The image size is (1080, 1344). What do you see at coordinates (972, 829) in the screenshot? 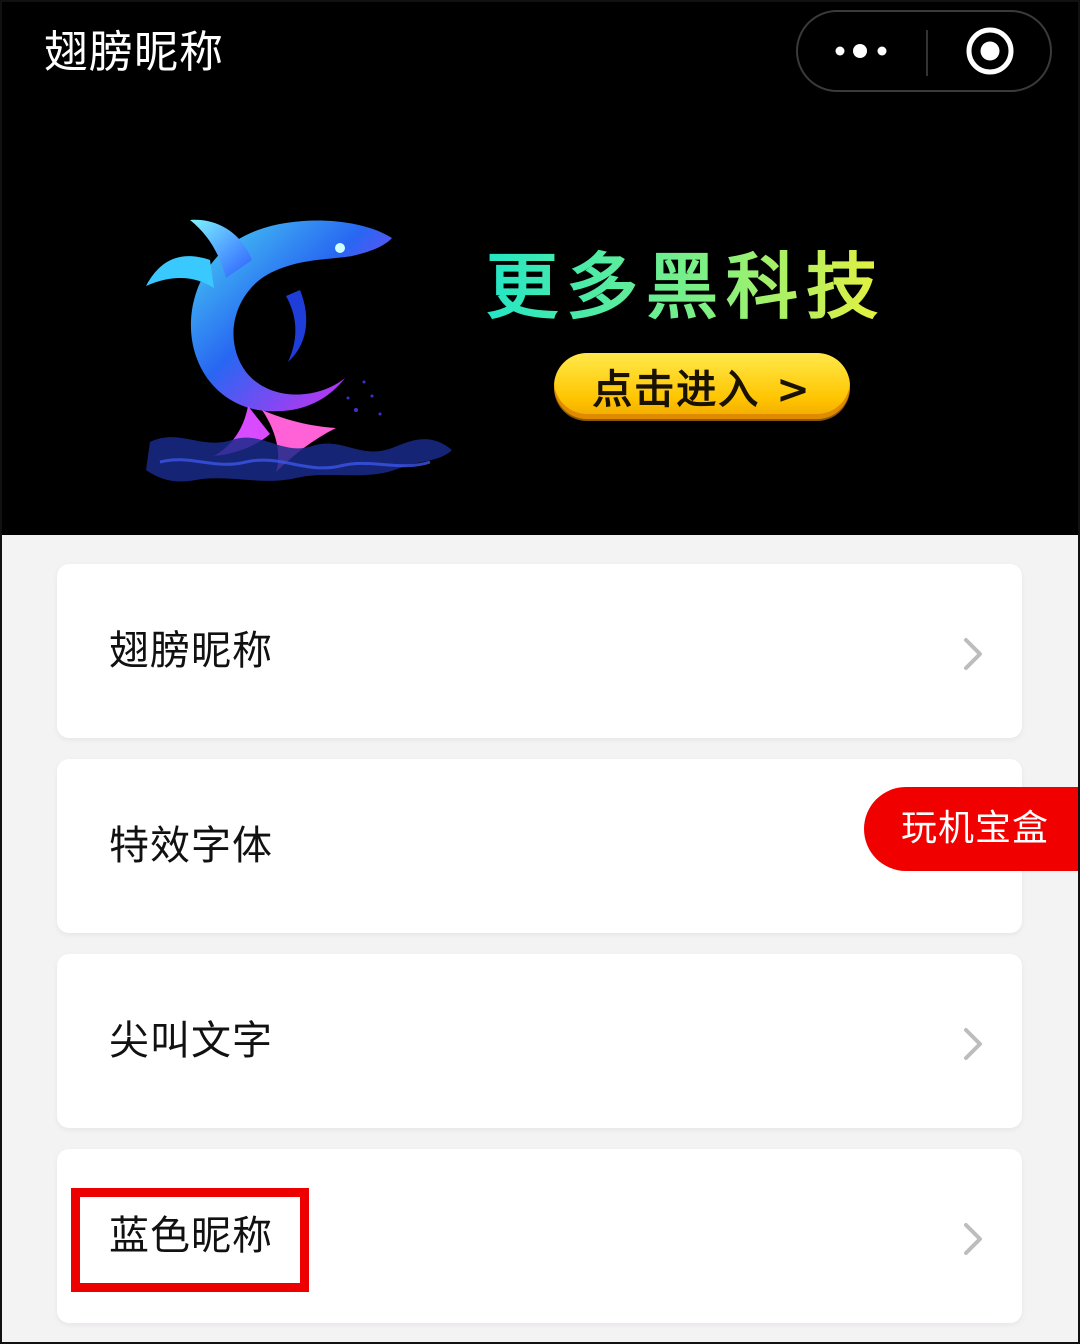
I see `toolbox-float-button: 玩机宝盒` at bounding box center [972, 829].